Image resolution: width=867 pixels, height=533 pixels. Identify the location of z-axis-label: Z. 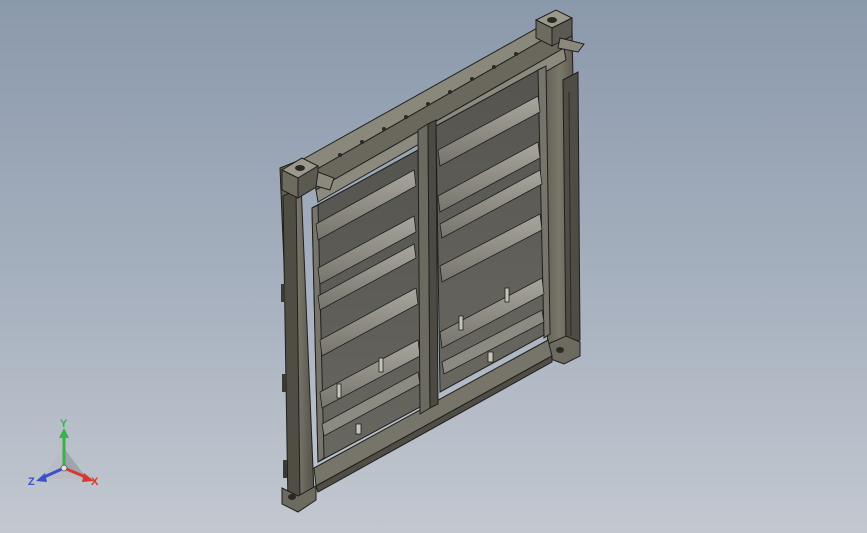
(31, 482).